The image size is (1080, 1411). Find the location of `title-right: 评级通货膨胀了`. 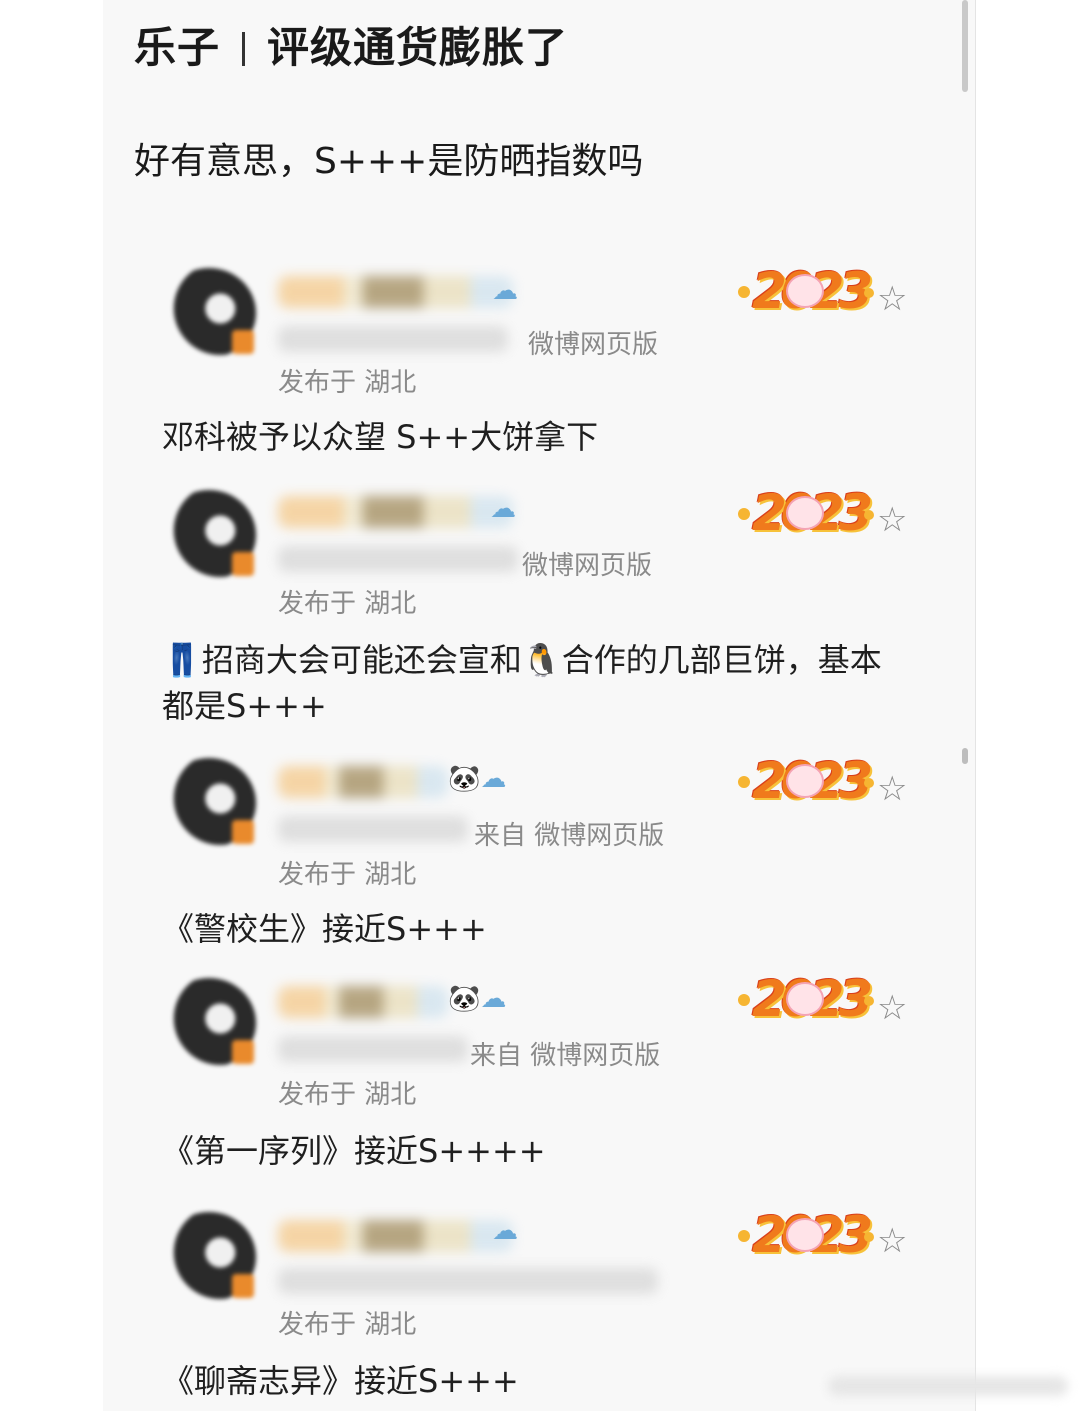

title-right: 评级通货膨胀了 is located at coordinates (418, 47).